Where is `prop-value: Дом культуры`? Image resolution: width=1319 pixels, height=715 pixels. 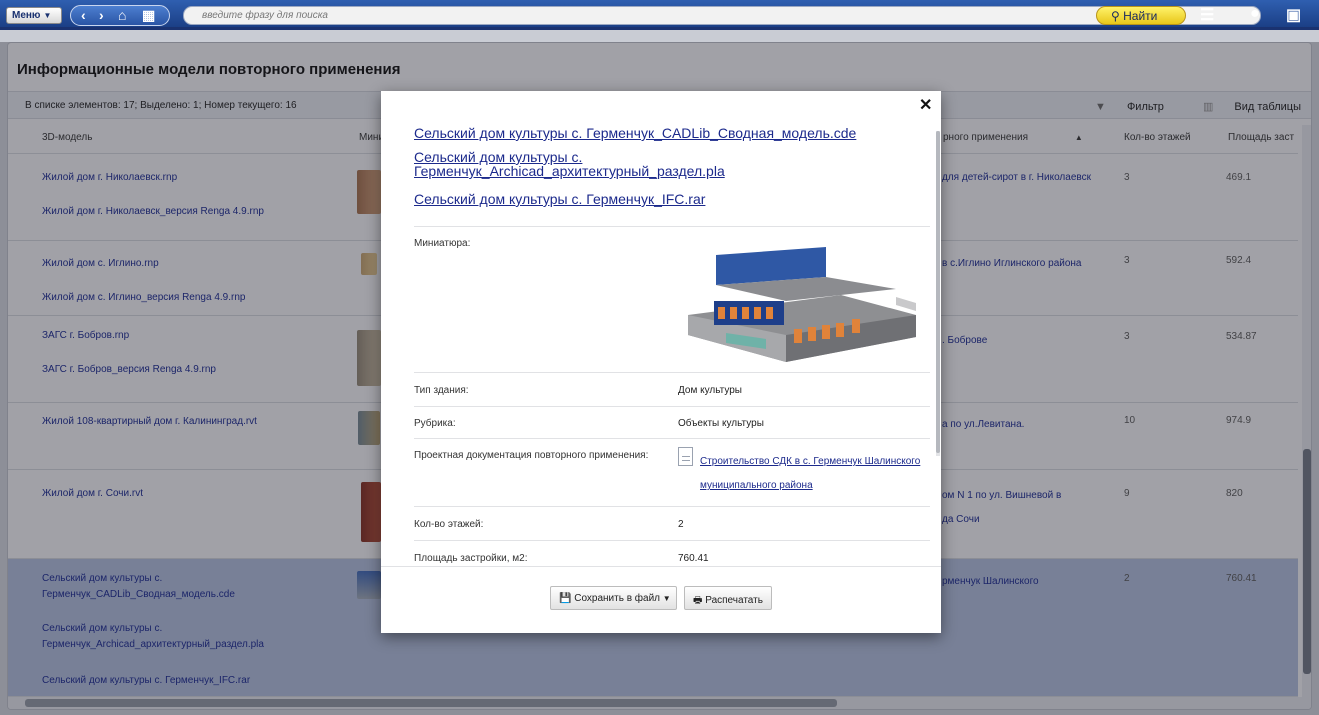 prop-value: Дом культуры is located at coordinates (710, 390).